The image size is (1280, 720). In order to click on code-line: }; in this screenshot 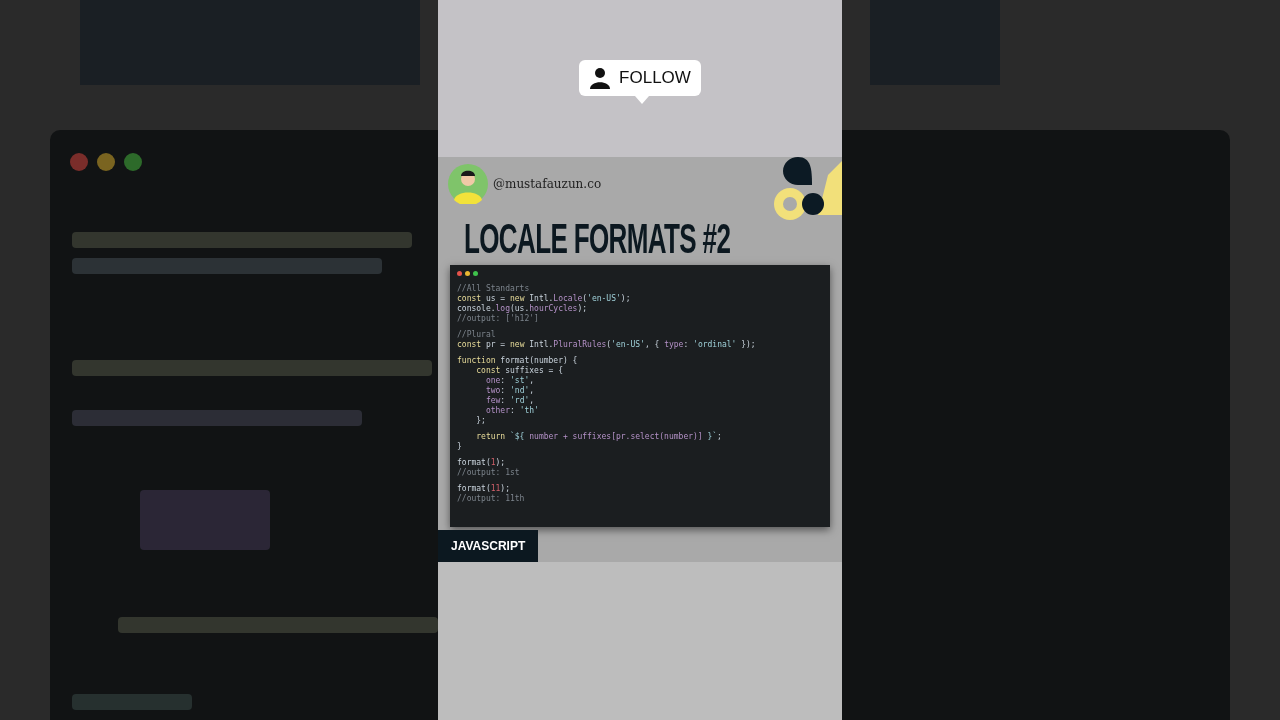, I will do `click(480, 421)`.